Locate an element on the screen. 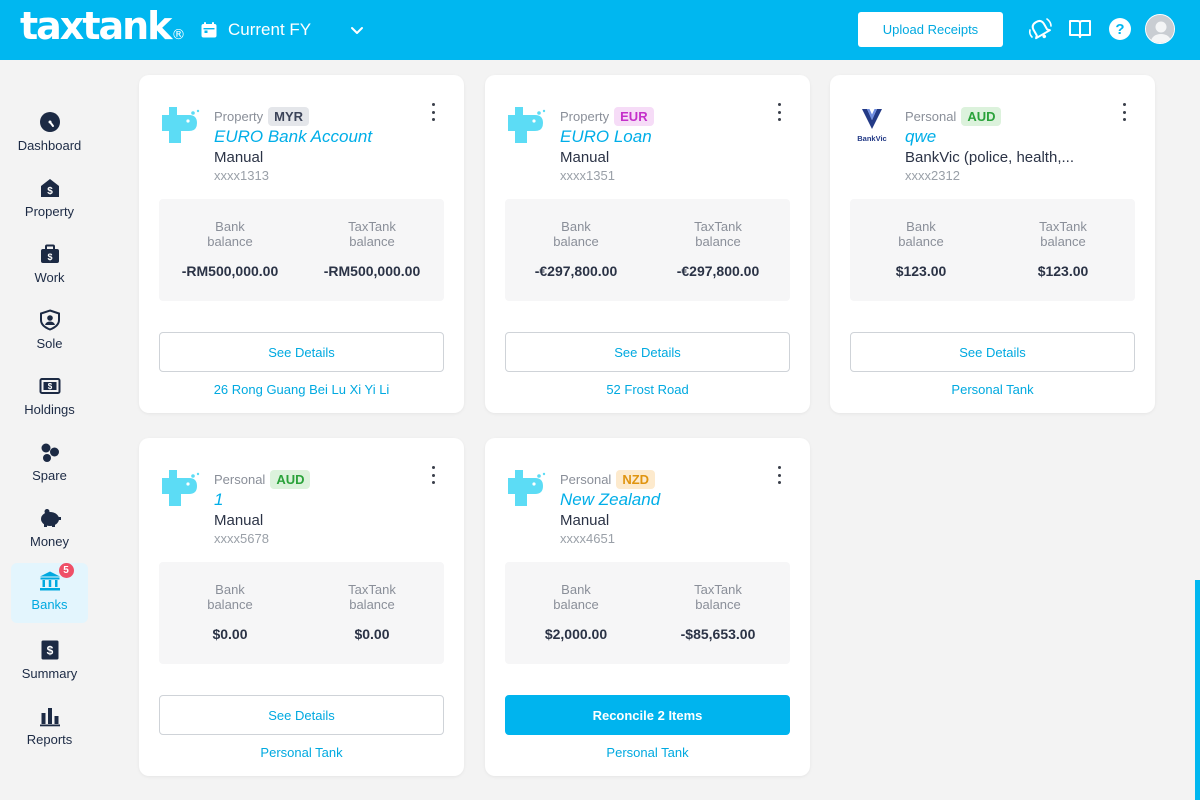  account-name: EURO Loan is located at coordinates (606, 137).